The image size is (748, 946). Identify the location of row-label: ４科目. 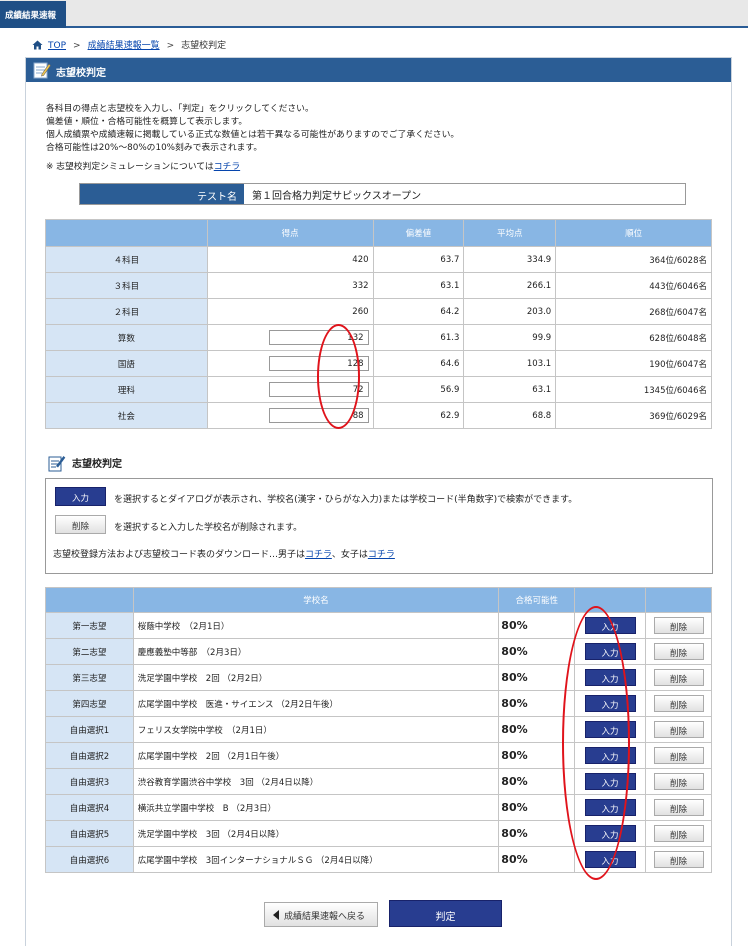
(126, 259).